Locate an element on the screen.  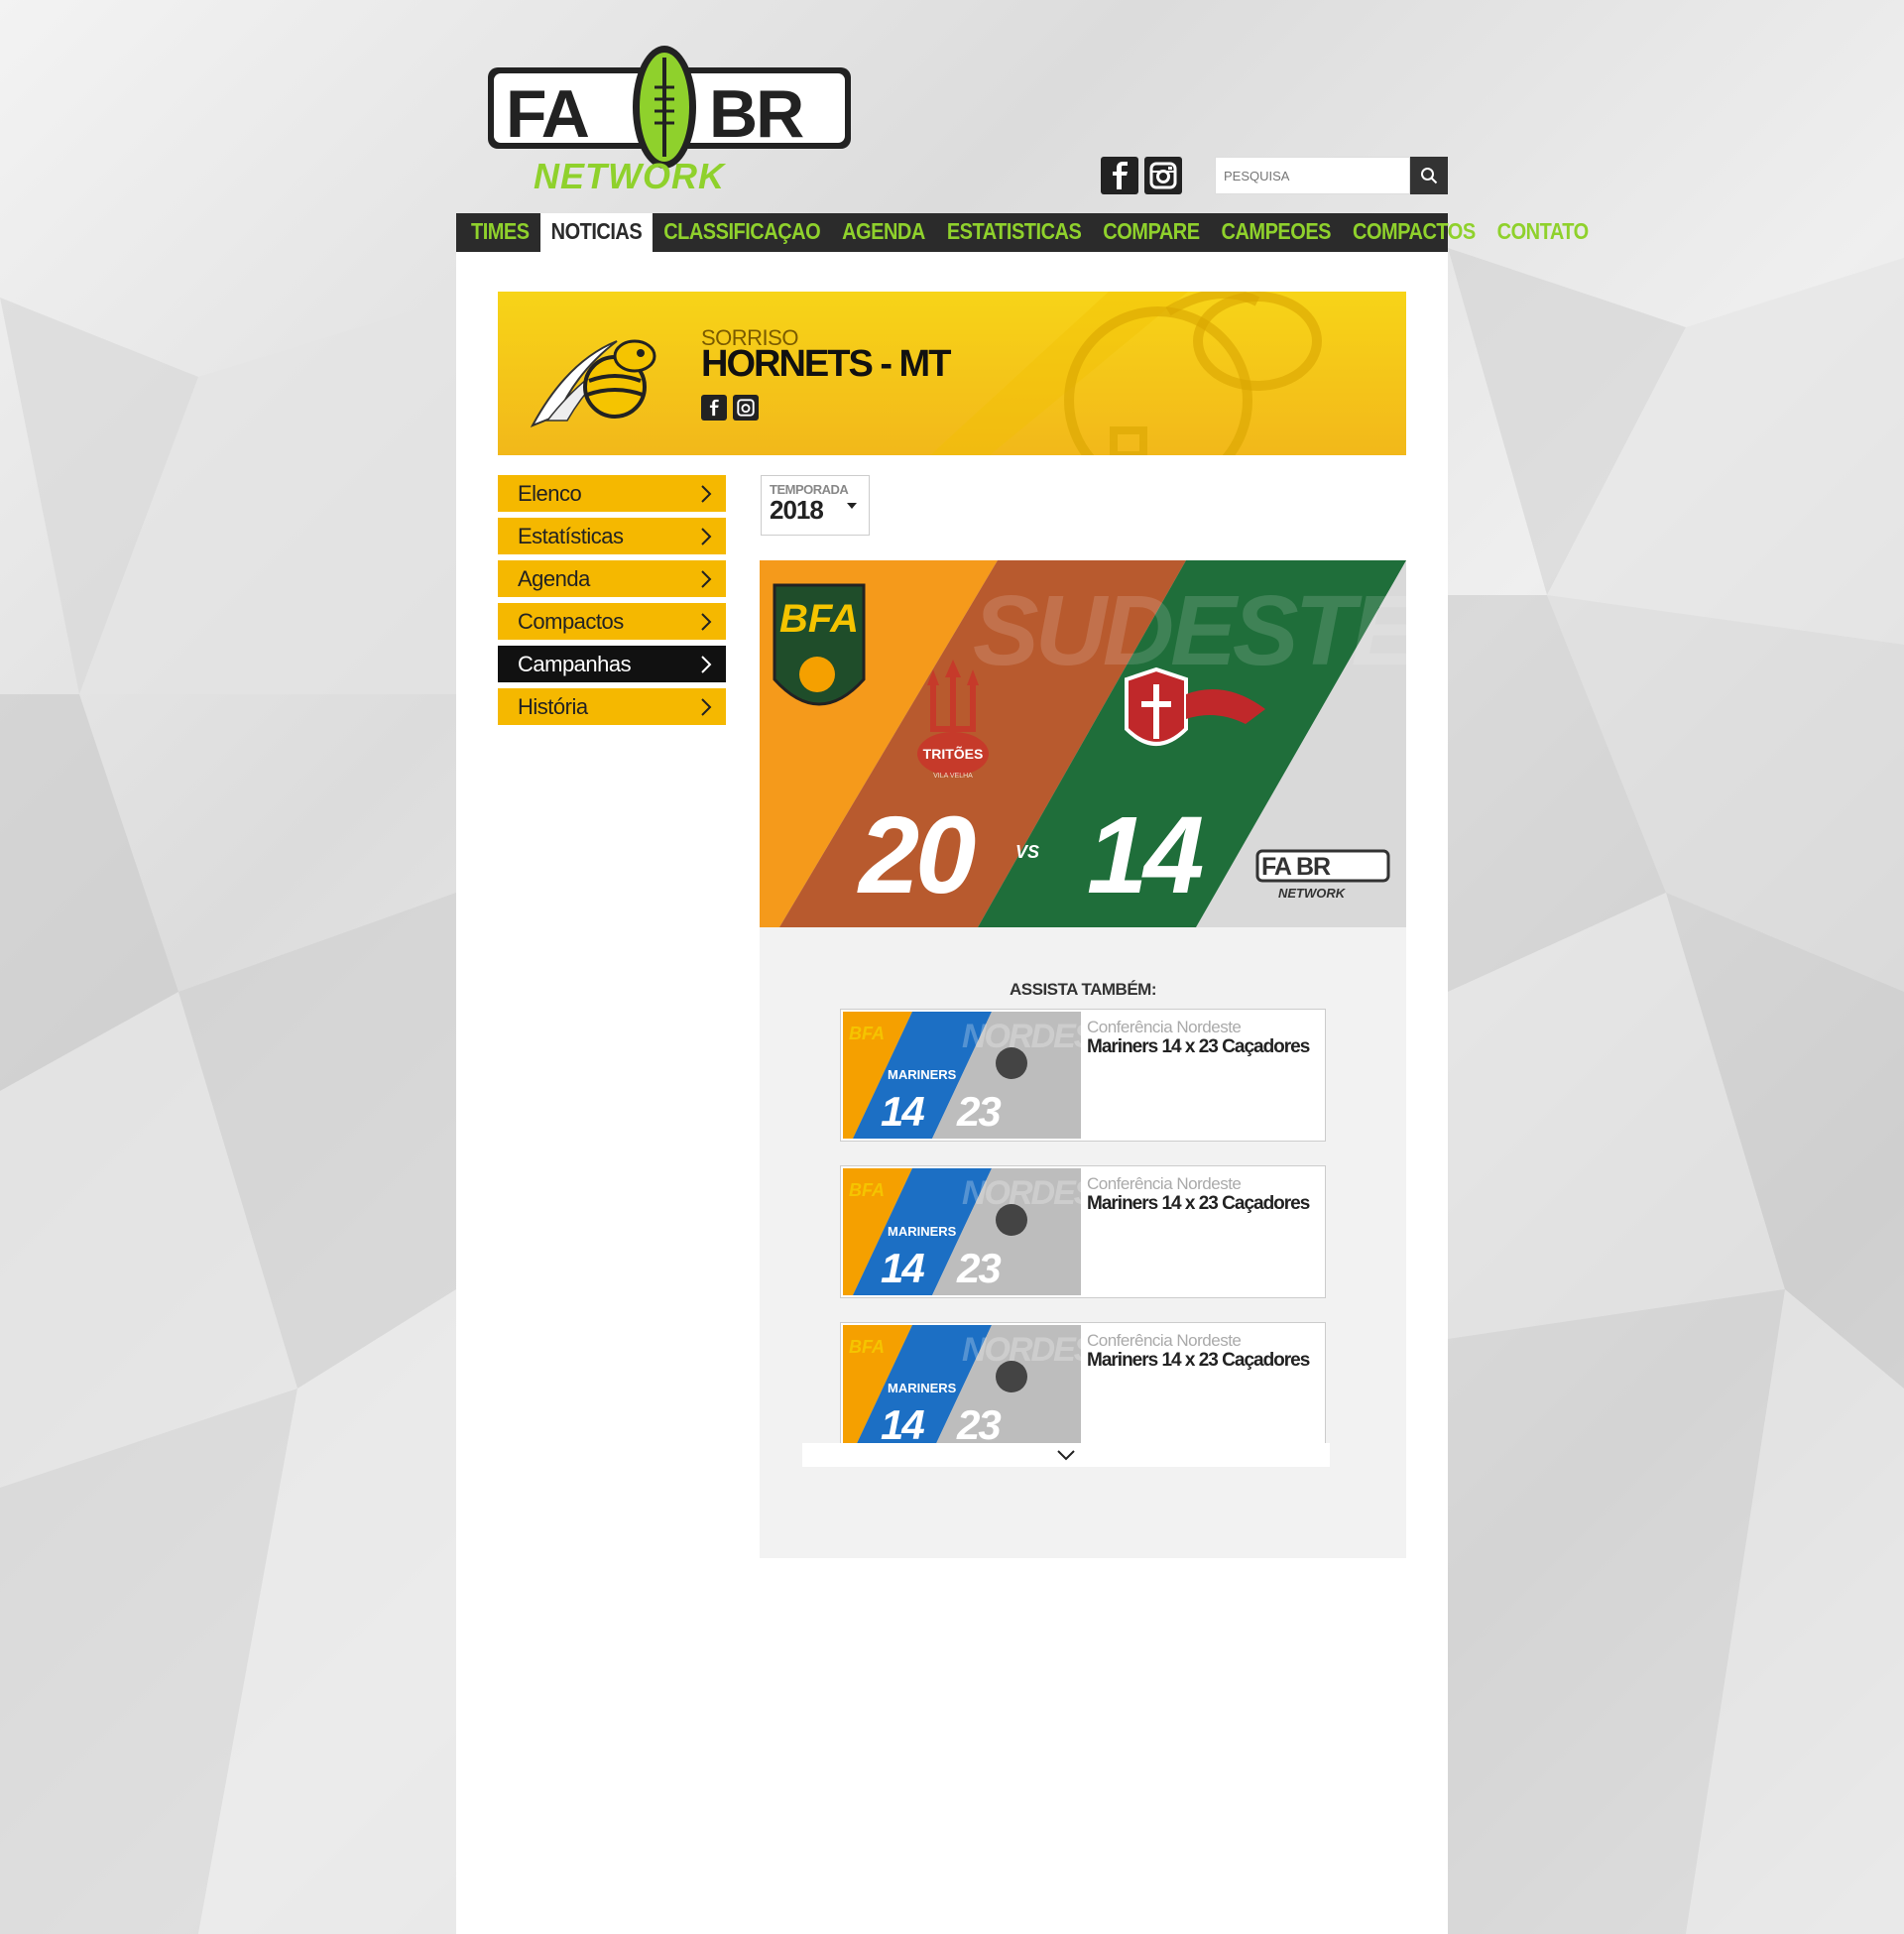
side-menu-elenco: Elenco is located at coordinates (612, 493).